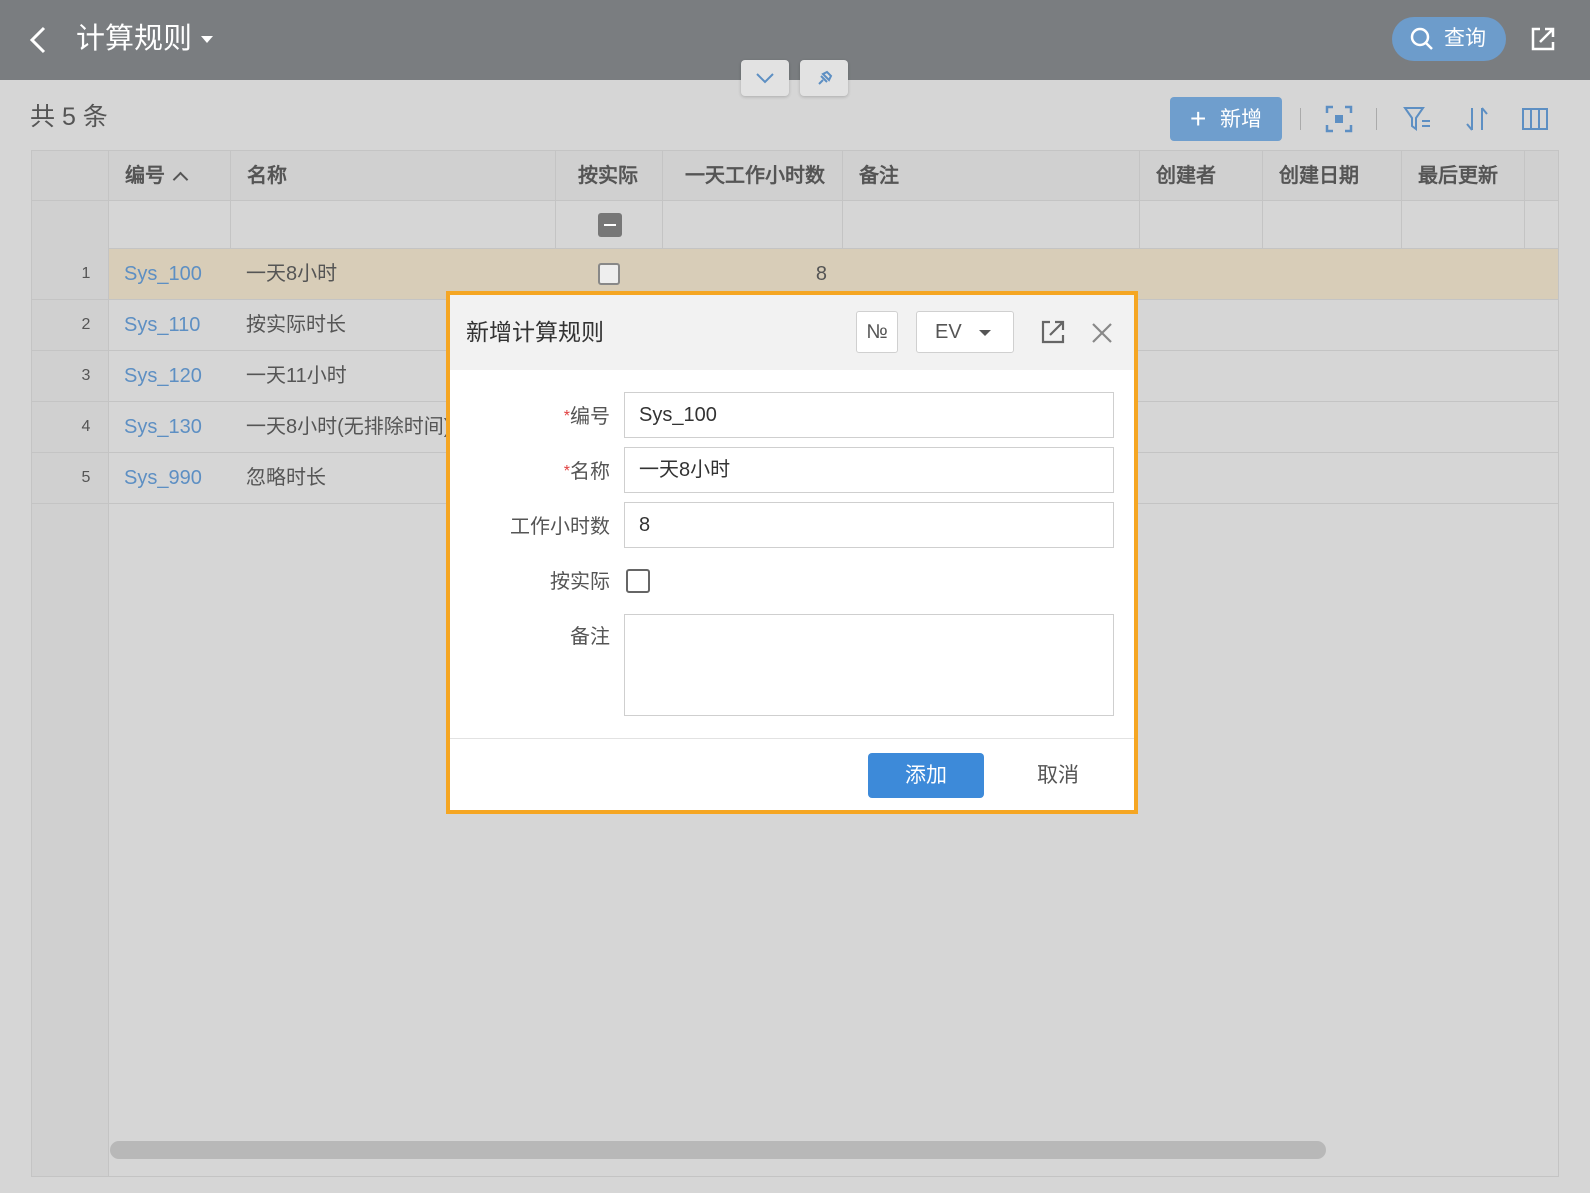  What do you see at coordinates (1535, 119) in the screenshot?
I see `columns-icon` at bounding box center [1535, 119].